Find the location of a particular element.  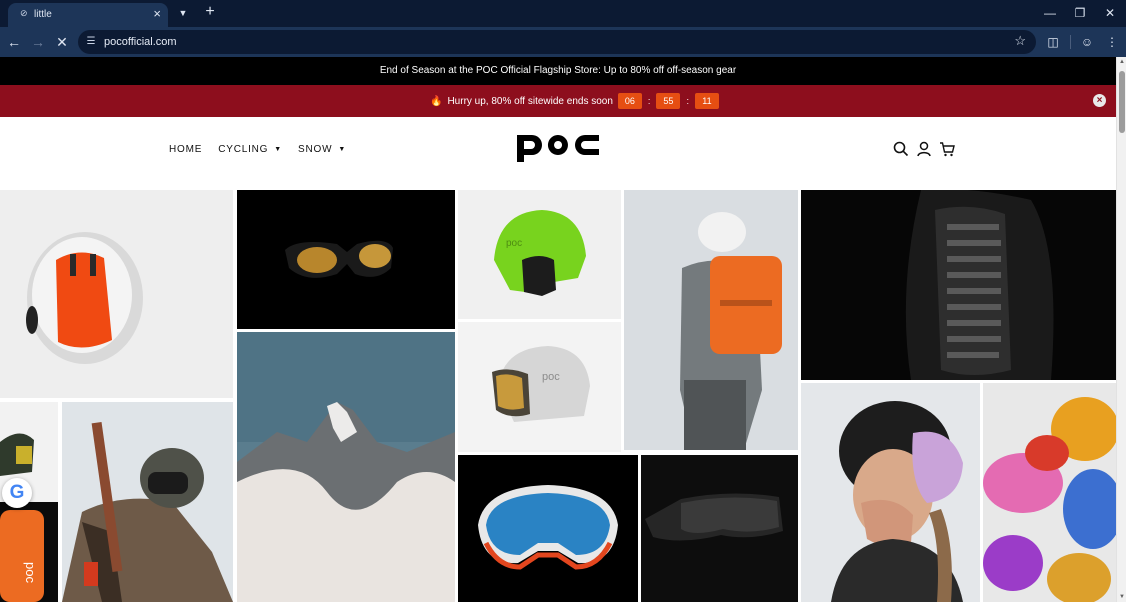

gallery-tile-helmet-visor: poc is located at coordinates (539, 387).